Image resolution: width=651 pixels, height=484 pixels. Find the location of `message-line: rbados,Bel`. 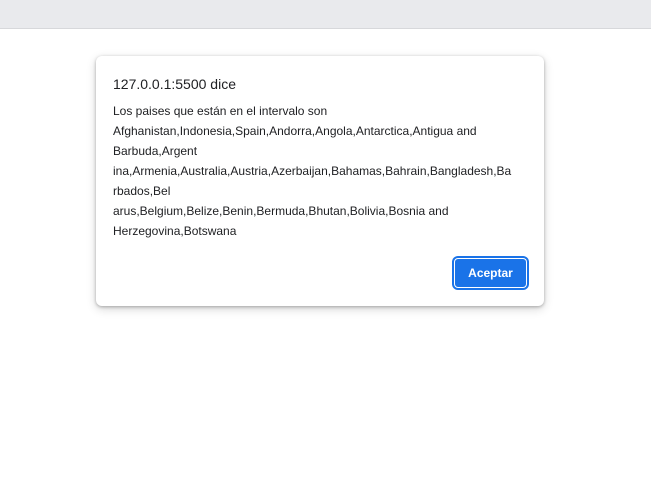

message-line: rbados,Bel is located at coordinates (142, 191).